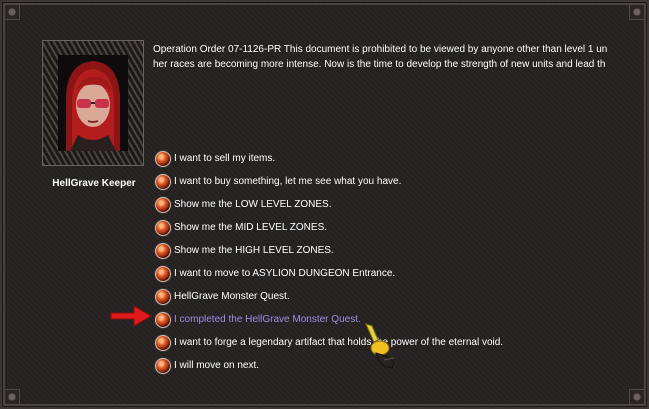 This screenshot has height=409, width=649. I want to click on option-mid-level-zones: Show me the MID LEVEL ZONES., so click(329, 227).